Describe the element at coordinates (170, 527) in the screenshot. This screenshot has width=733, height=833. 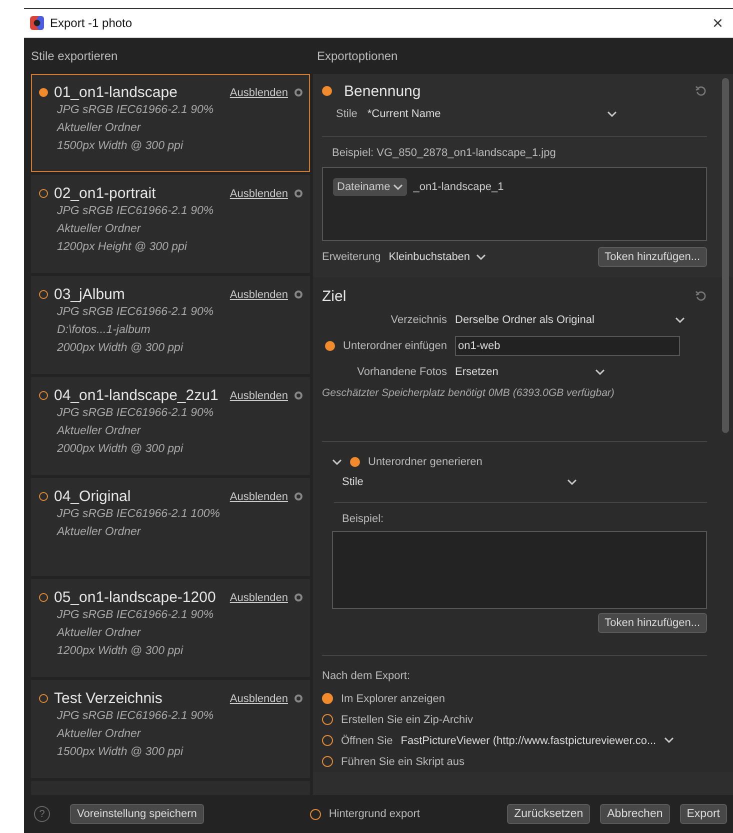
I see `style-card: 04_Original Ausblenden JPG sRGB IEC61966-2.1 100% Aktueller Ordner` at that location.